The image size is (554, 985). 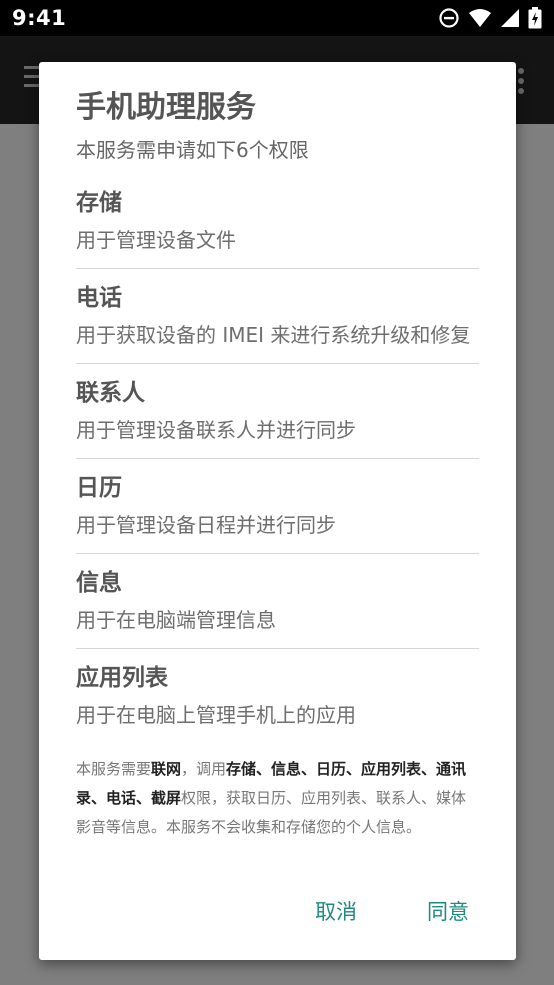 What do you see at coordinates (277, 411) in the screenshot?
I see `permission-item-contacts: 联系人 用于管理设备联系人并进行同步` at bounding box center [277, 411].